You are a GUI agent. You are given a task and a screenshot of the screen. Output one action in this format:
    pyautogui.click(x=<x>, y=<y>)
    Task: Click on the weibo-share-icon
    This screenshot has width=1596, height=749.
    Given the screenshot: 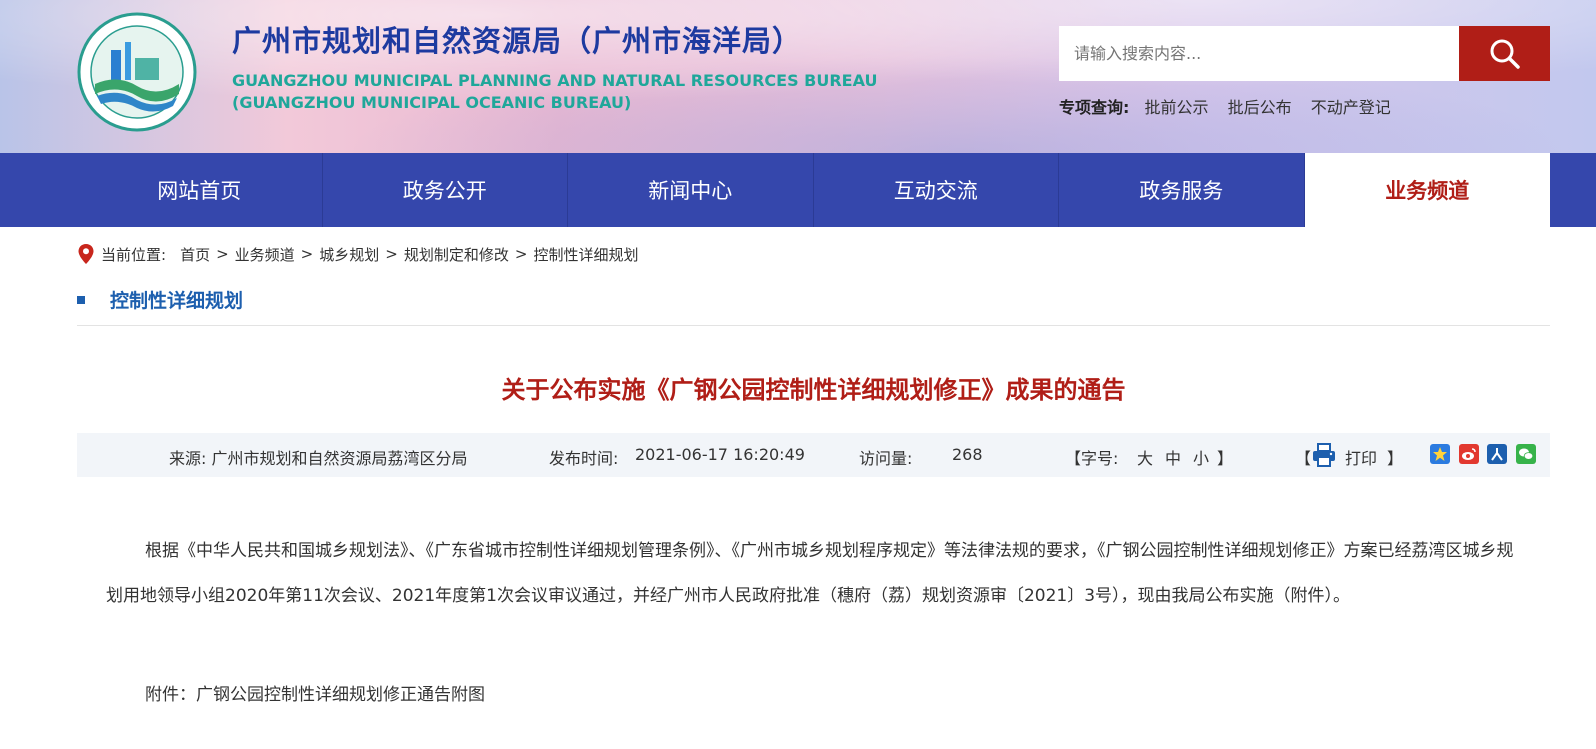 What is the action you would take?
    pyautogui.click(x=1469, y=454)
    